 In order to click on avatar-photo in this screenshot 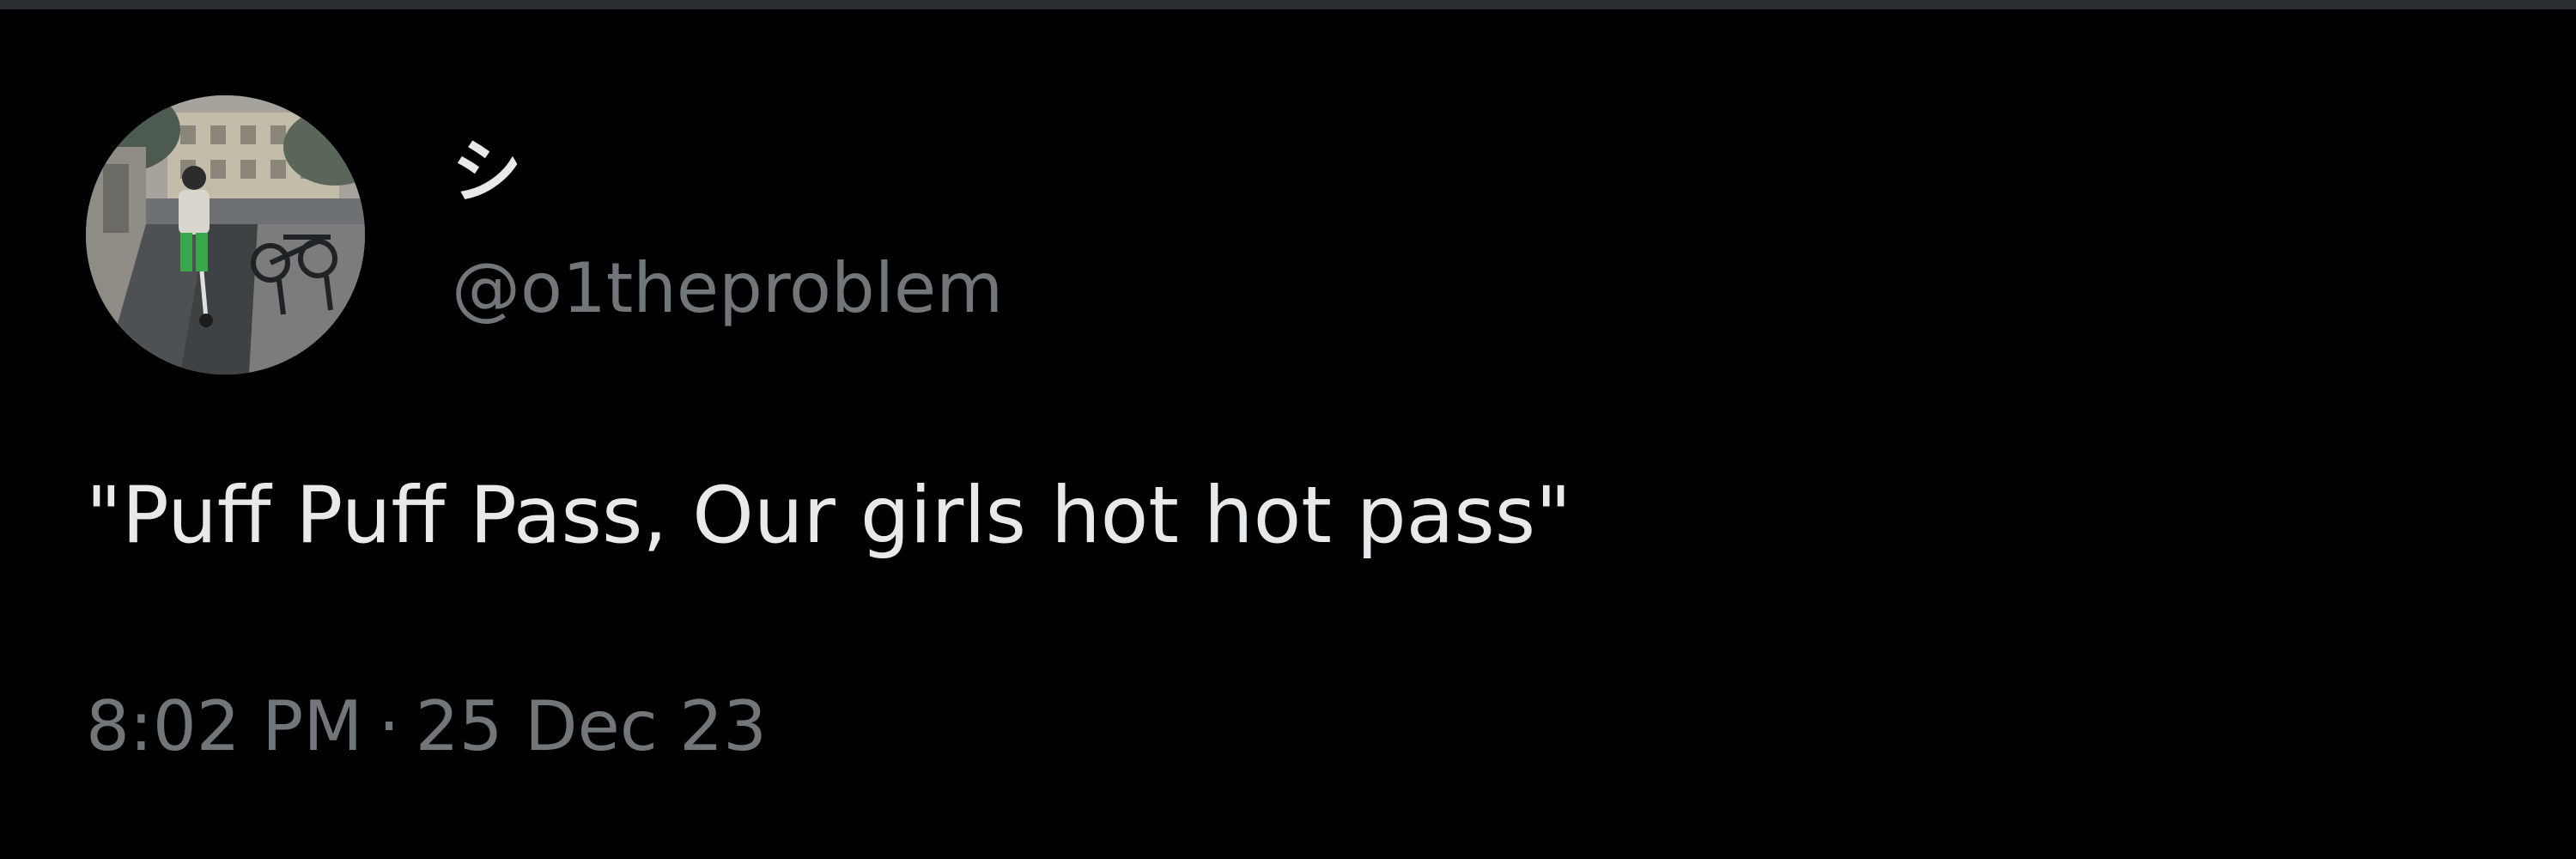, I will do `click(226, 235)`.